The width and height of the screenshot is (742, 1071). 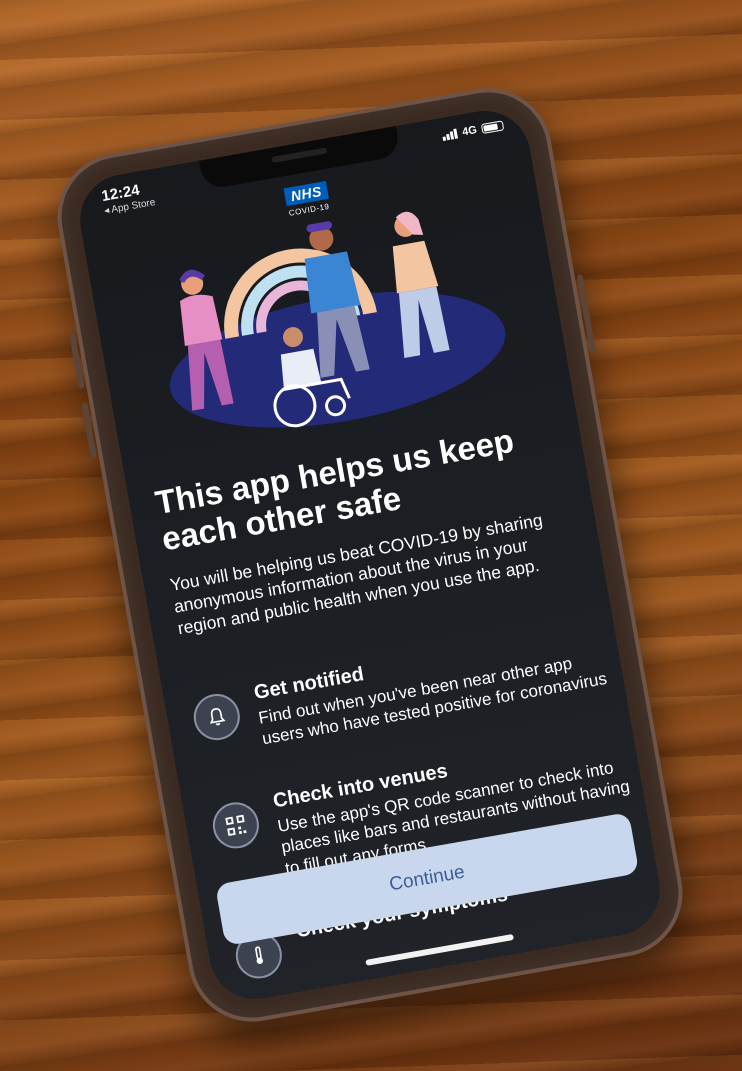 What do you see at coordinates (492, 127) in the screenshot?
I see `battery-icon` at bounding box center [492, 127].